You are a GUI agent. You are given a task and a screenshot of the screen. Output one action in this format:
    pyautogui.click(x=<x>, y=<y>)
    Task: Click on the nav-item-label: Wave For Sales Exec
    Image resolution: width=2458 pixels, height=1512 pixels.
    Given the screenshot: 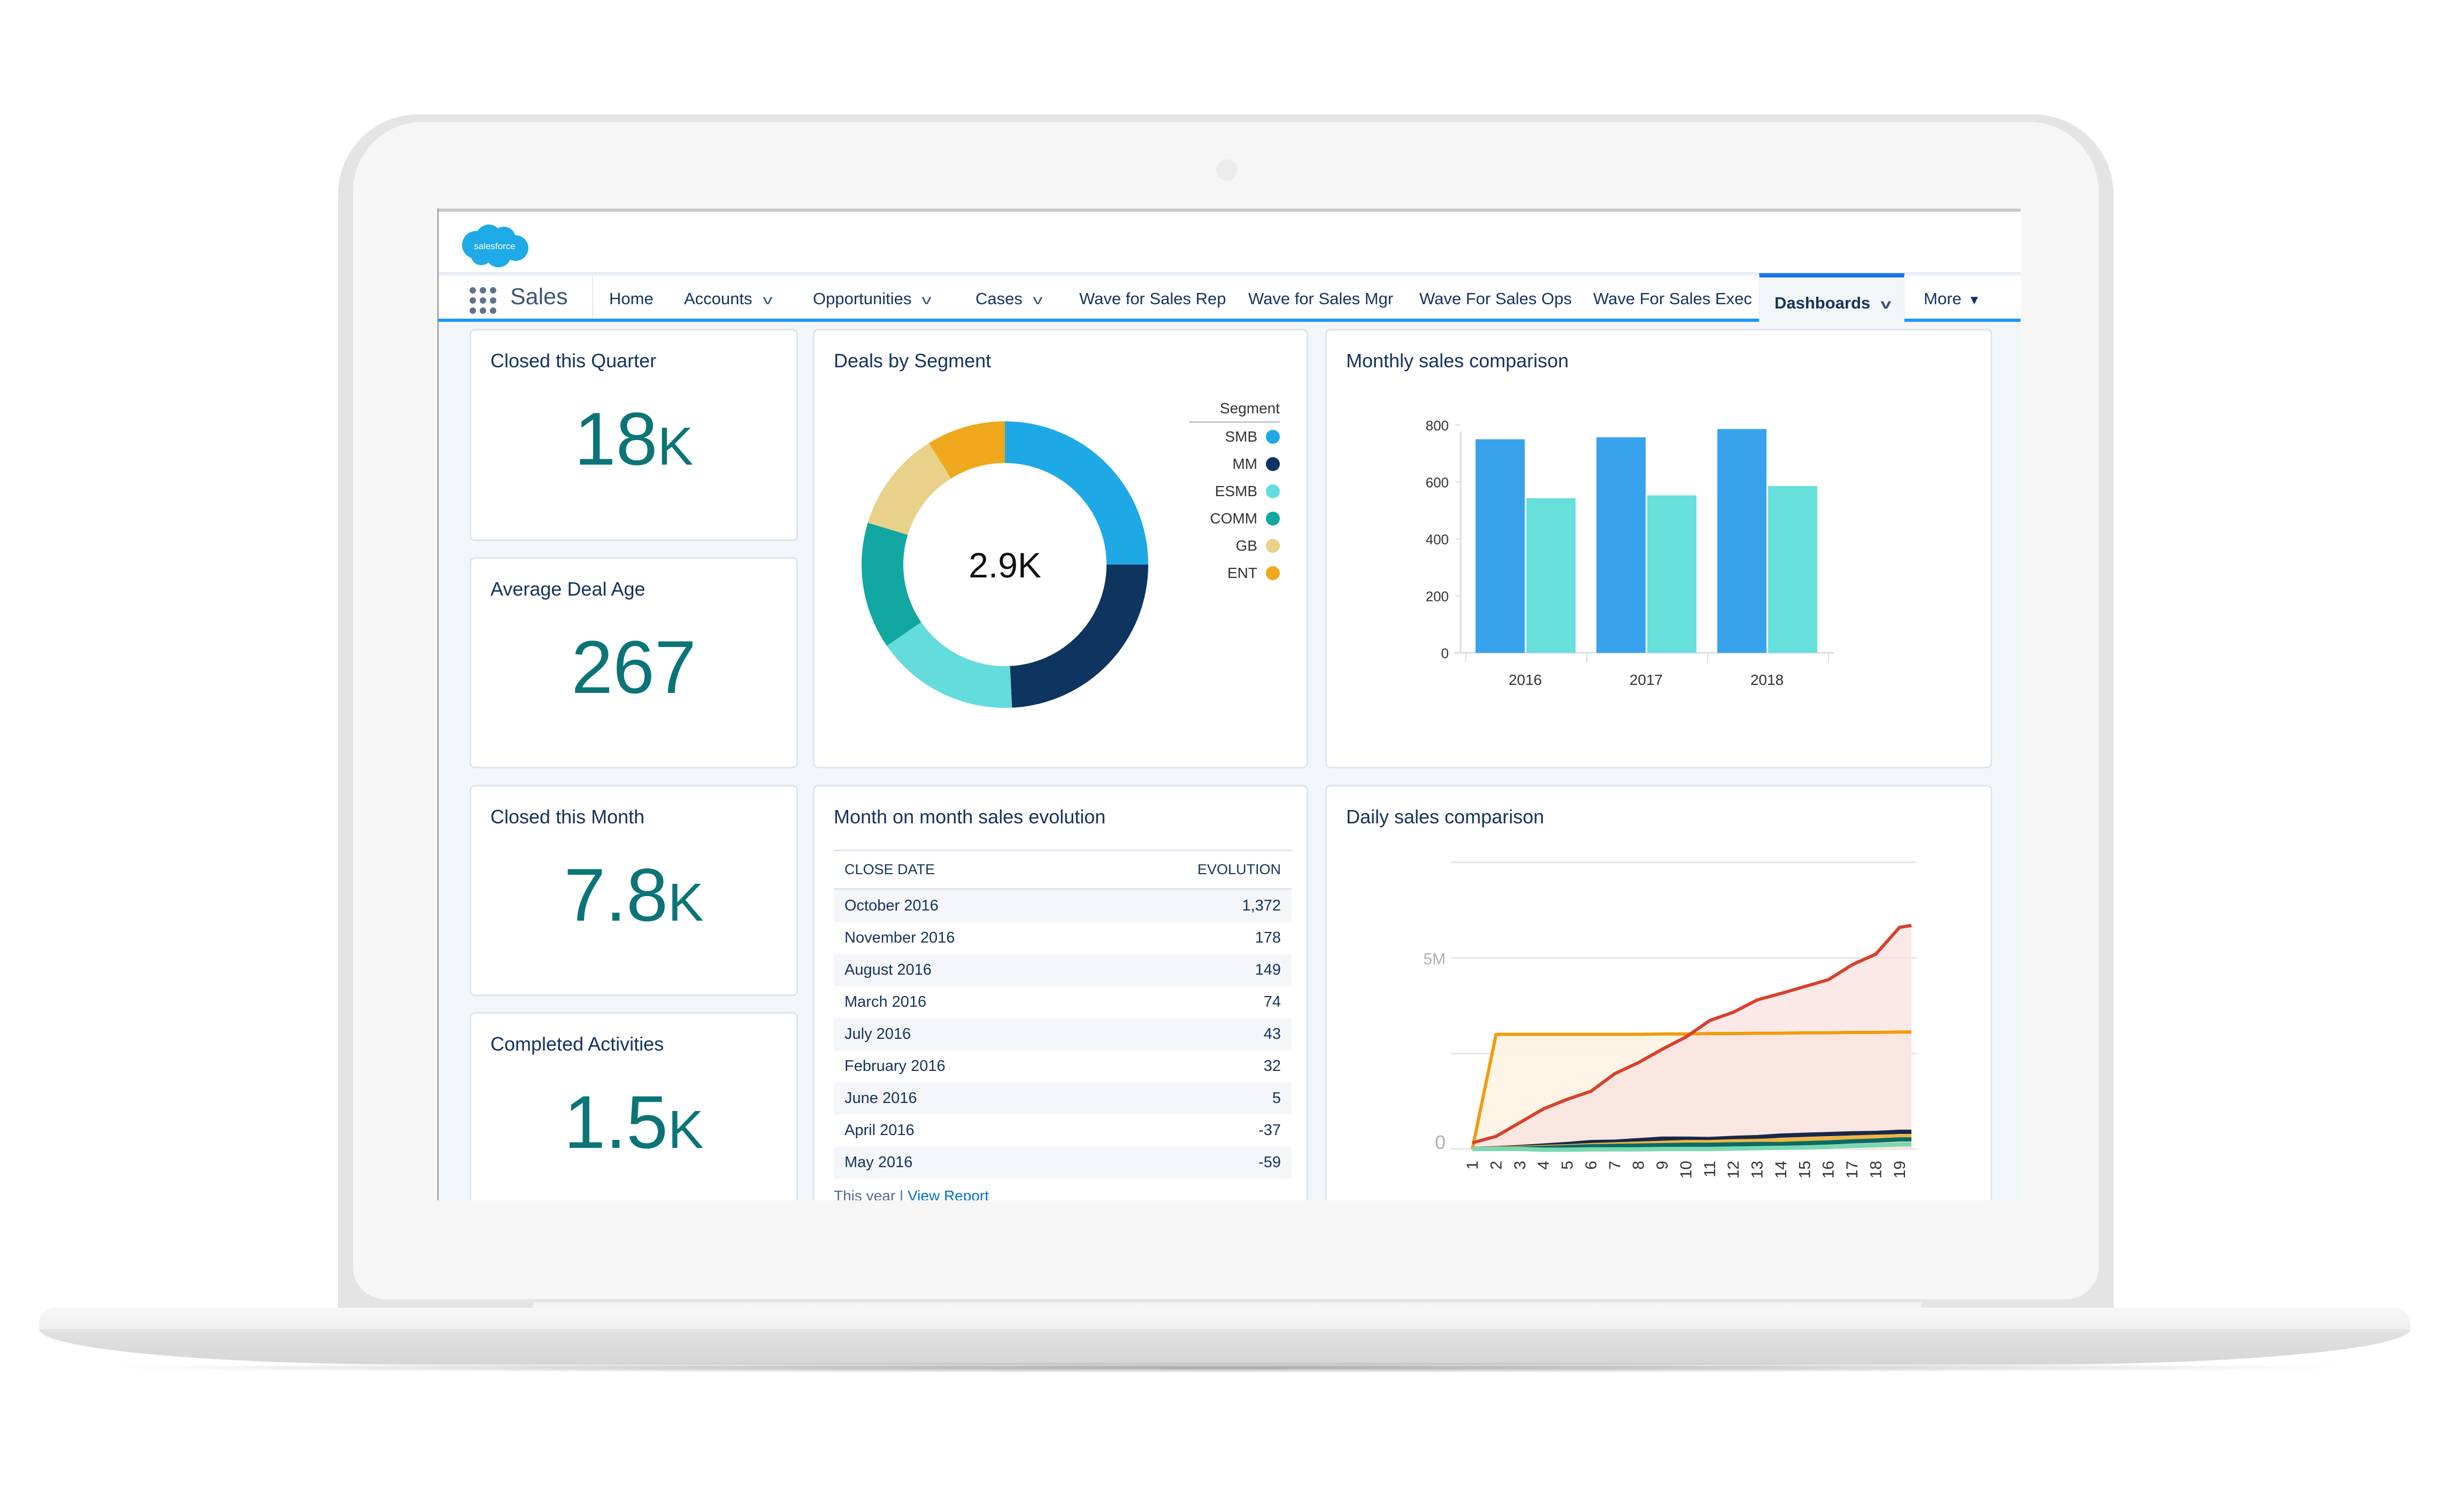 What is the action you would take?
    pyautogui.click(x=1672, y=298)
    